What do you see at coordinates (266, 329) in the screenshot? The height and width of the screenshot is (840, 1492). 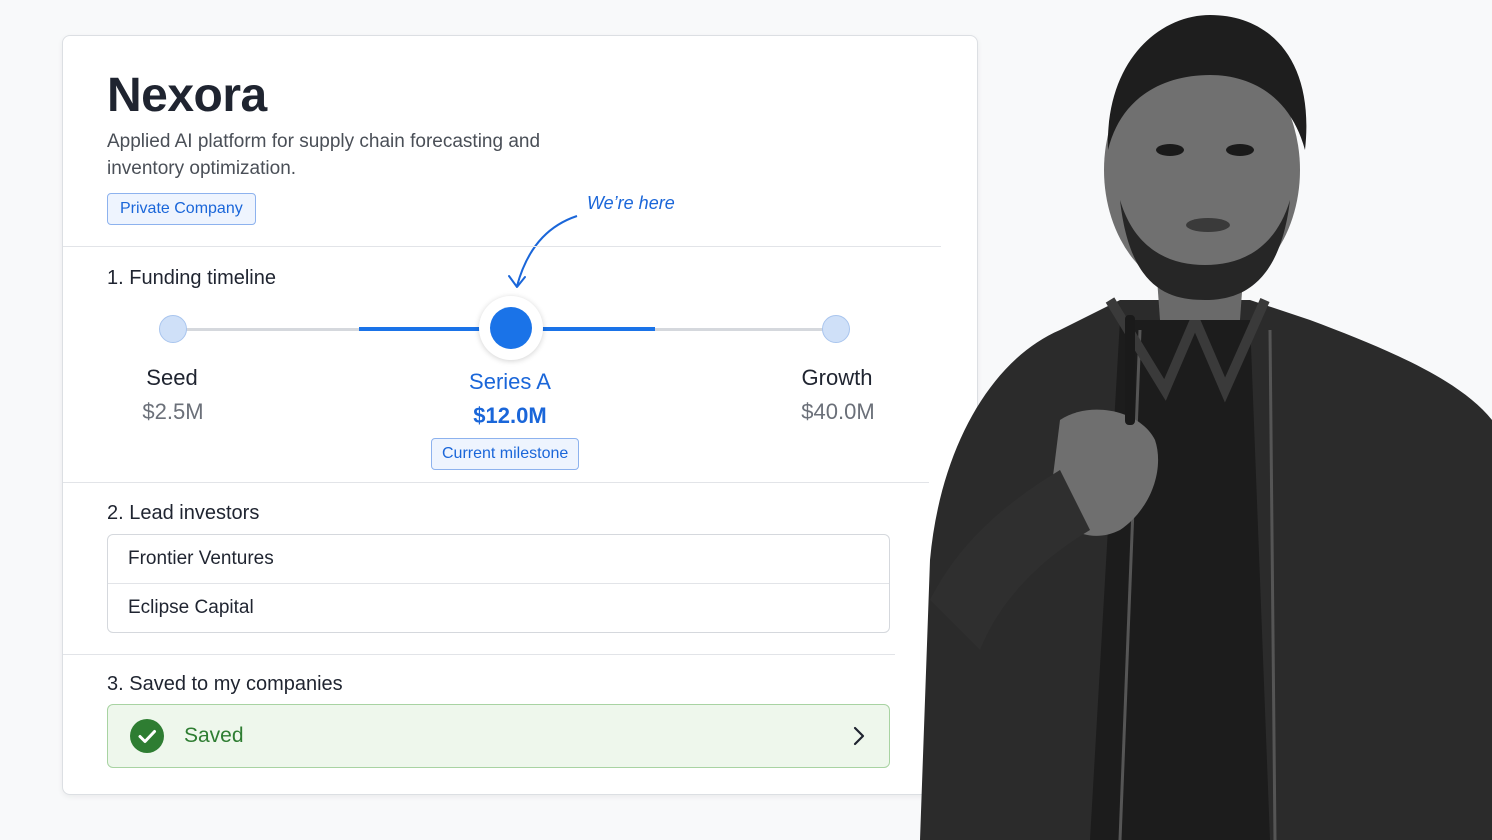 I see `timeline-track-left` at bounding box center [266, 329].